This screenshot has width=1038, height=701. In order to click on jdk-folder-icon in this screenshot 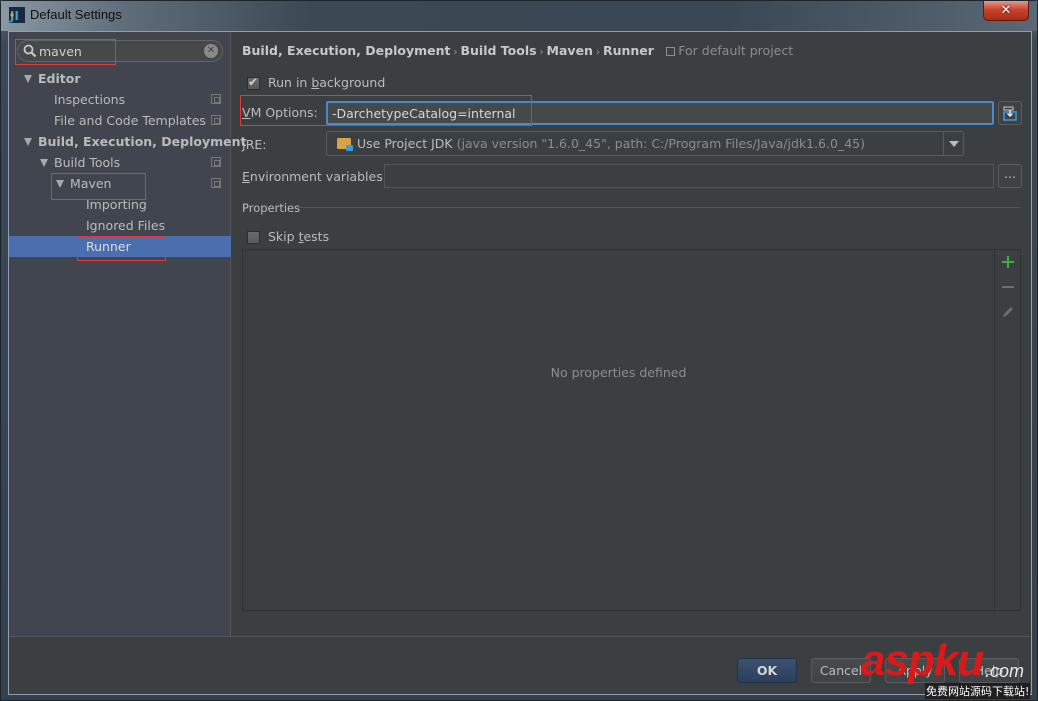, I will do `click(345, 144)`.